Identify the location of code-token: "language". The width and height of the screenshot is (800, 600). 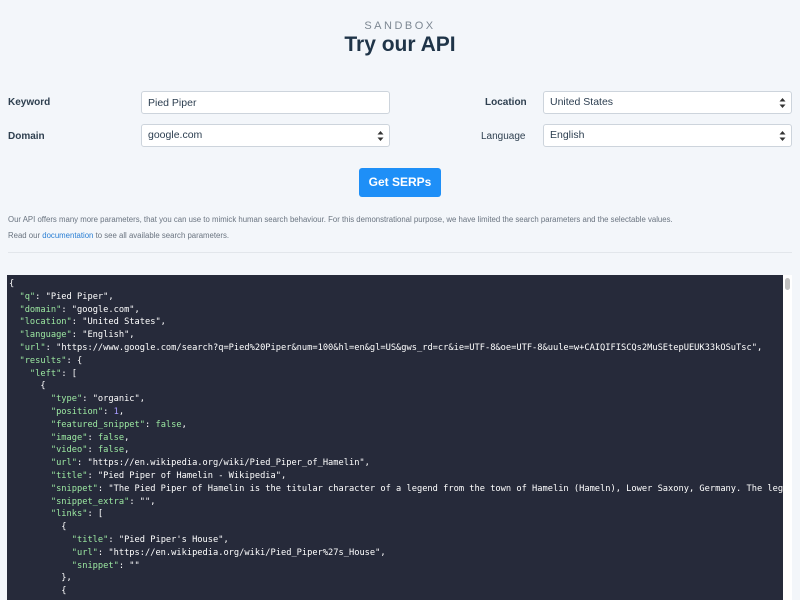
(40, 335).